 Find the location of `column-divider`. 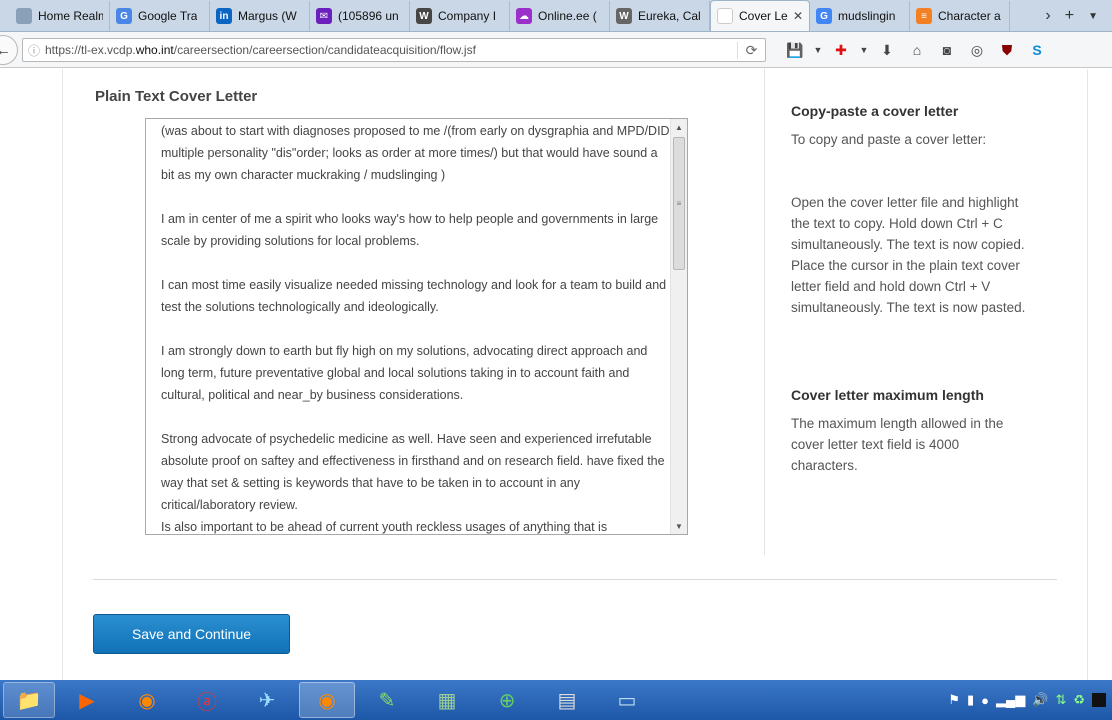

column-divider is located at coordinates (764, 312).